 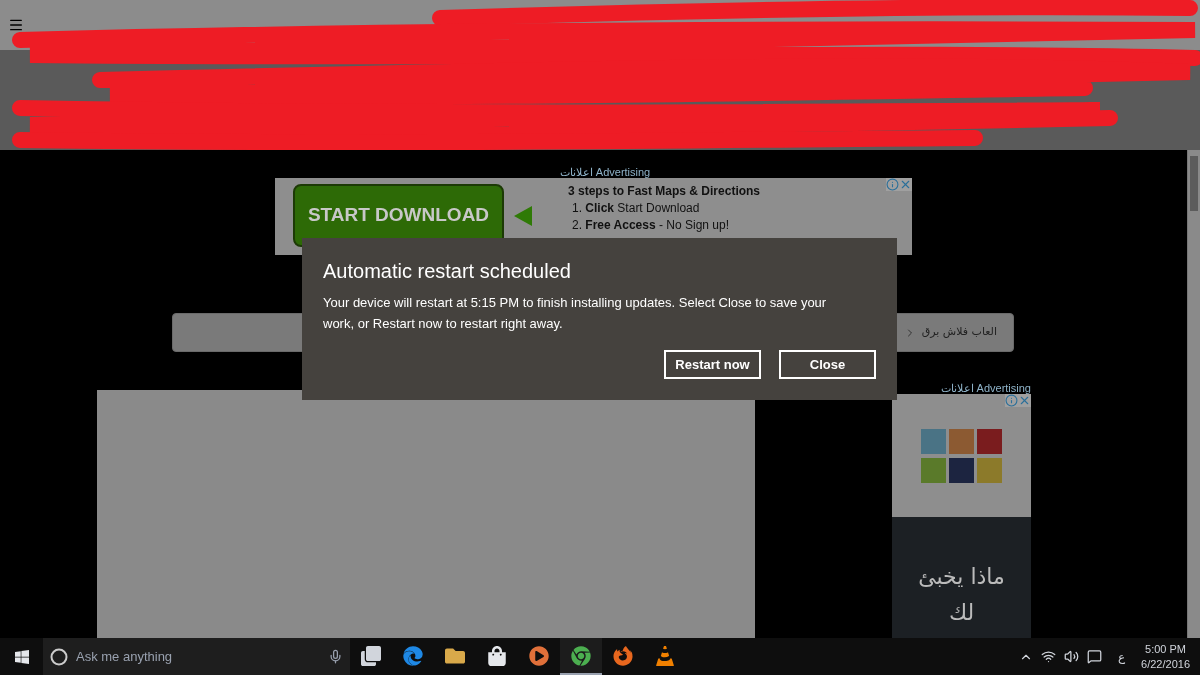 I want to click on dialog-button: Close, so click(x=827, y=364).